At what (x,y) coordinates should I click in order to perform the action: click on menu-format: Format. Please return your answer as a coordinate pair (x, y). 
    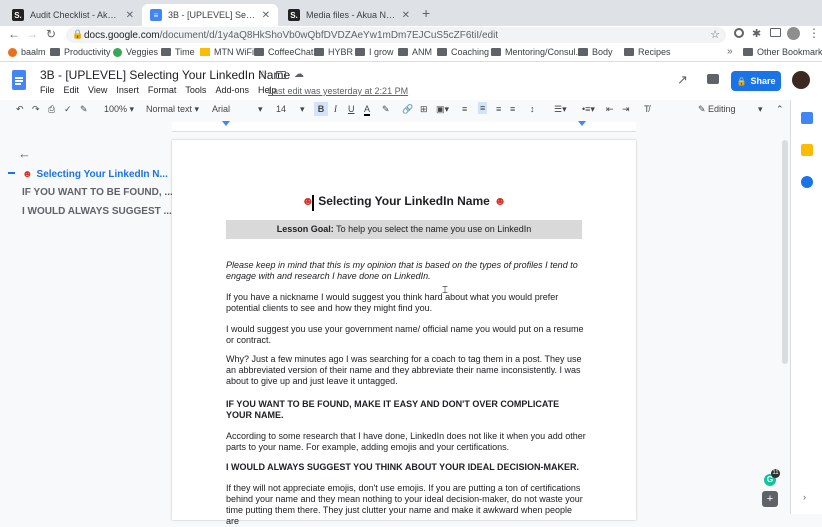
    Looking at the image, I should click on (162, 90).